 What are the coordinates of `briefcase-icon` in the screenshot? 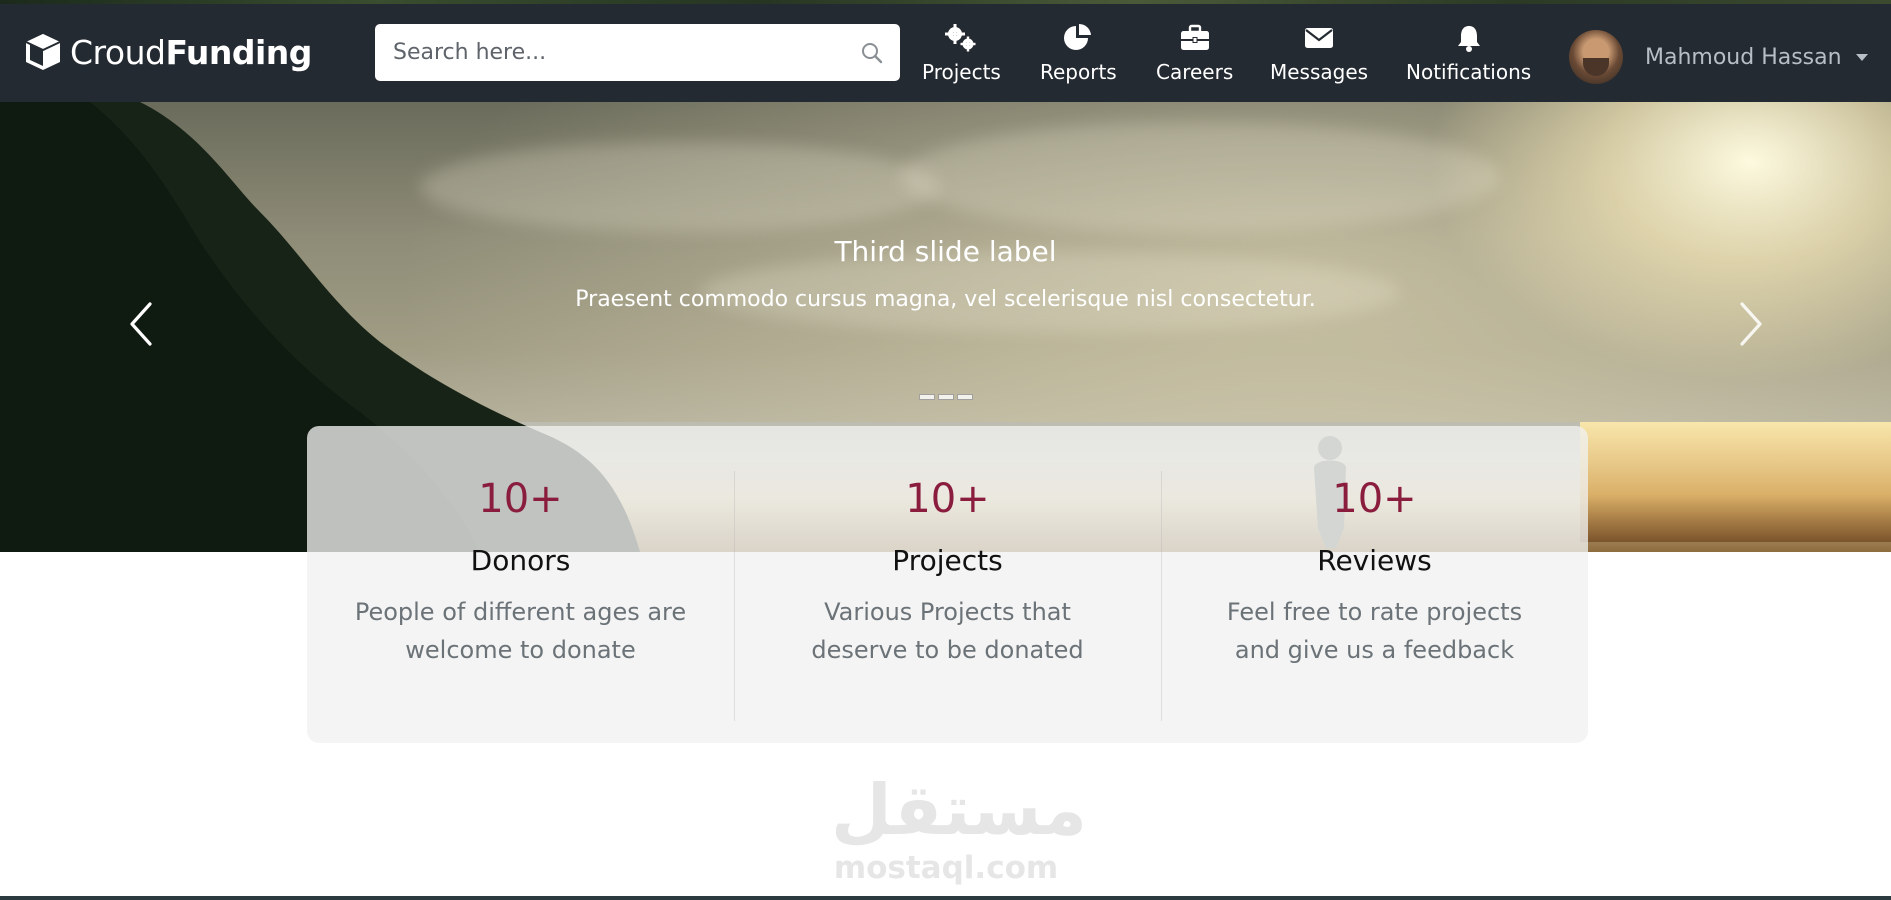 It's located at (1194, 37).